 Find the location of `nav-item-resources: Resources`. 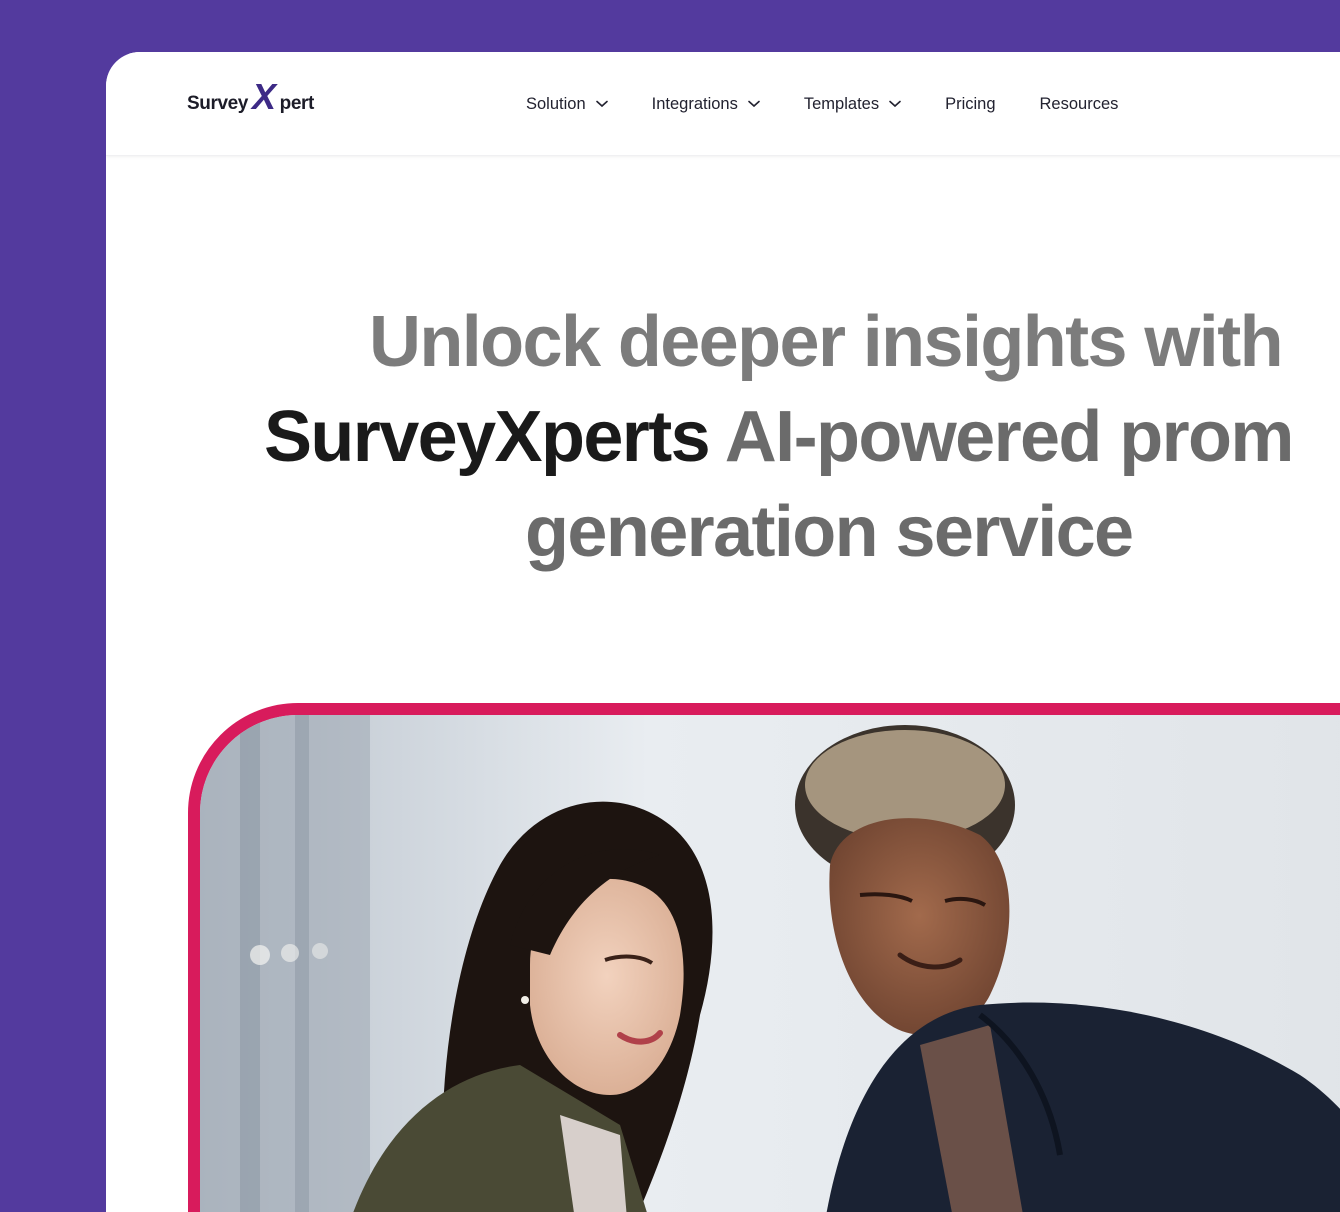

nav-item-resources: Resources is located at coordinates (1079, 104).